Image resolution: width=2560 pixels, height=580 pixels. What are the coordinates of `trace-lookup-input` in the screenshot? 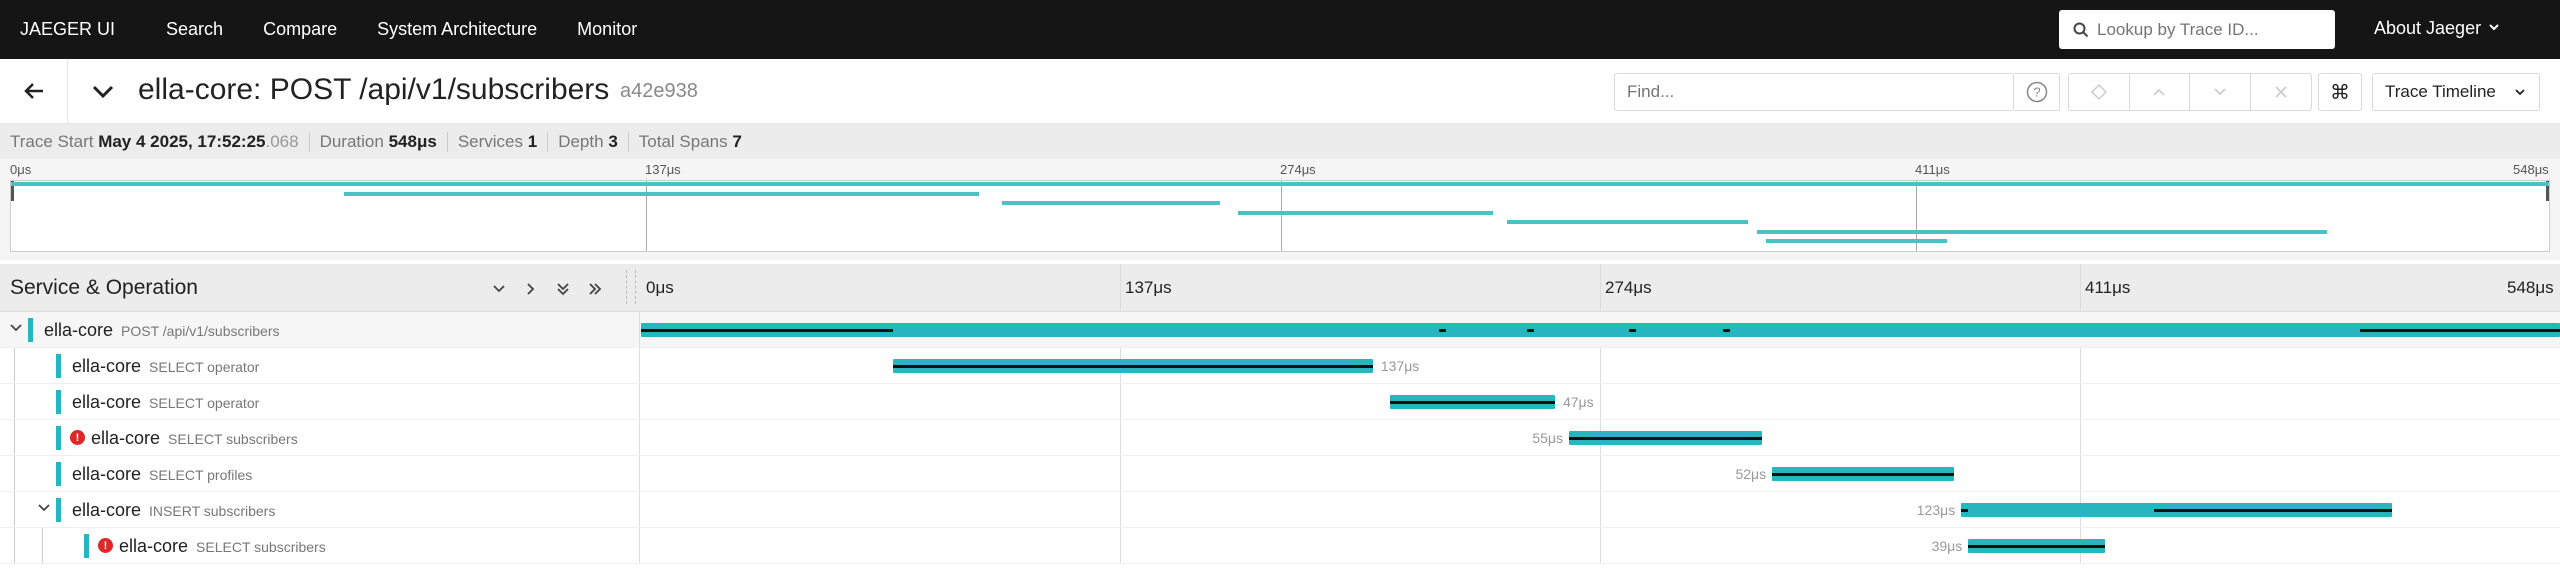 It's located at (2207, 29).